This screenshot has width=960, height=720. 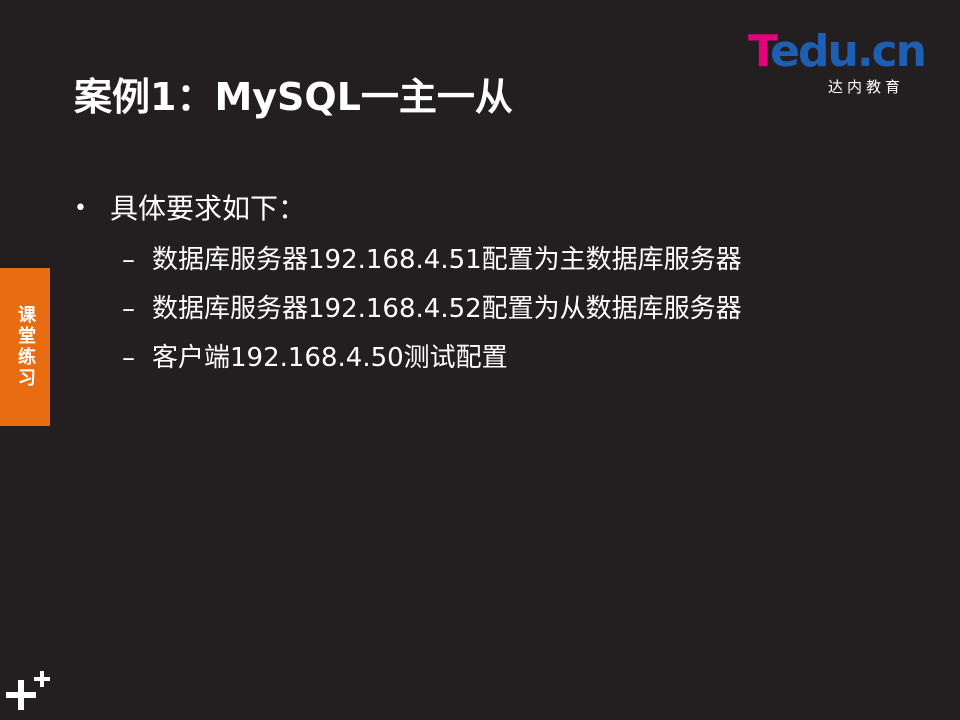 What do you see at coordinates (484, 209) in the screenshot?
I see `bullet-item: • 具体要求如下：` at bounding box center [484, 209].